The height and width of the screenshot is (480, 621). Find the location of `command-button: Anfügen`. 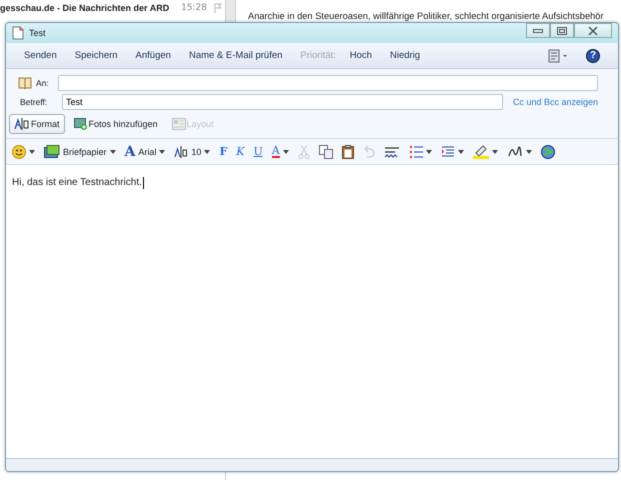

command-button: Anfügen is located at coordinates (153, 55).